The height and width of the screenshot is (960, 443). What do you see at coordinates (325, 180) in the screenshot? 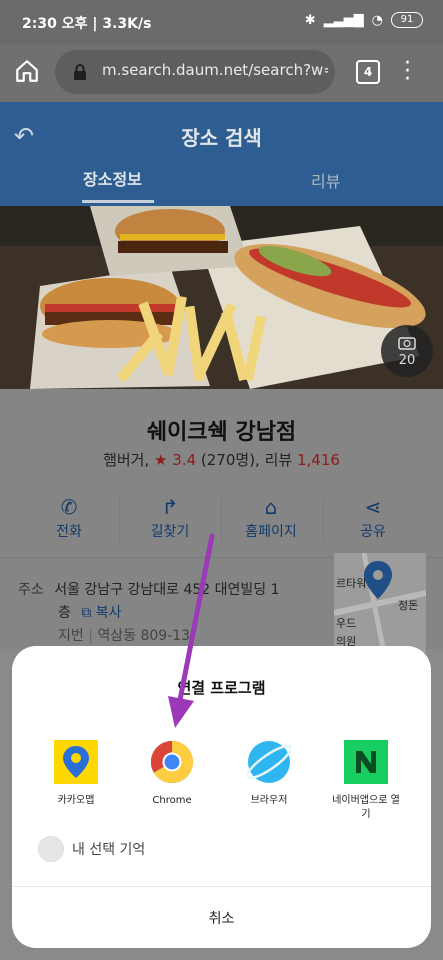
I see `tab-reviews: 리뷰` at bounding box center [325, 180].